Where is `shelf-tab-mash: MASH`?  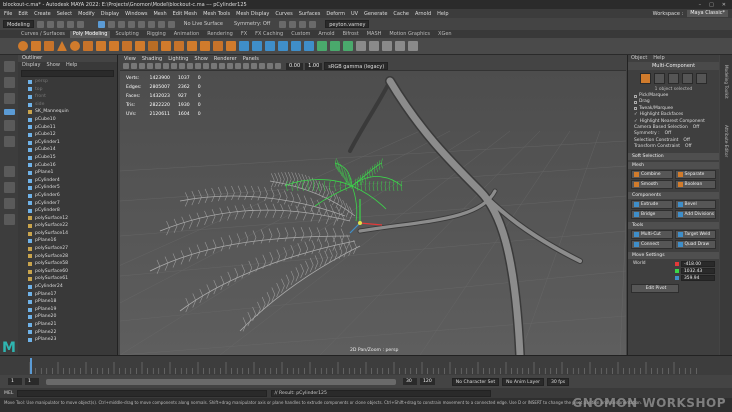 shelf-tab-mash: MASH is located at coordinates (374, 34).